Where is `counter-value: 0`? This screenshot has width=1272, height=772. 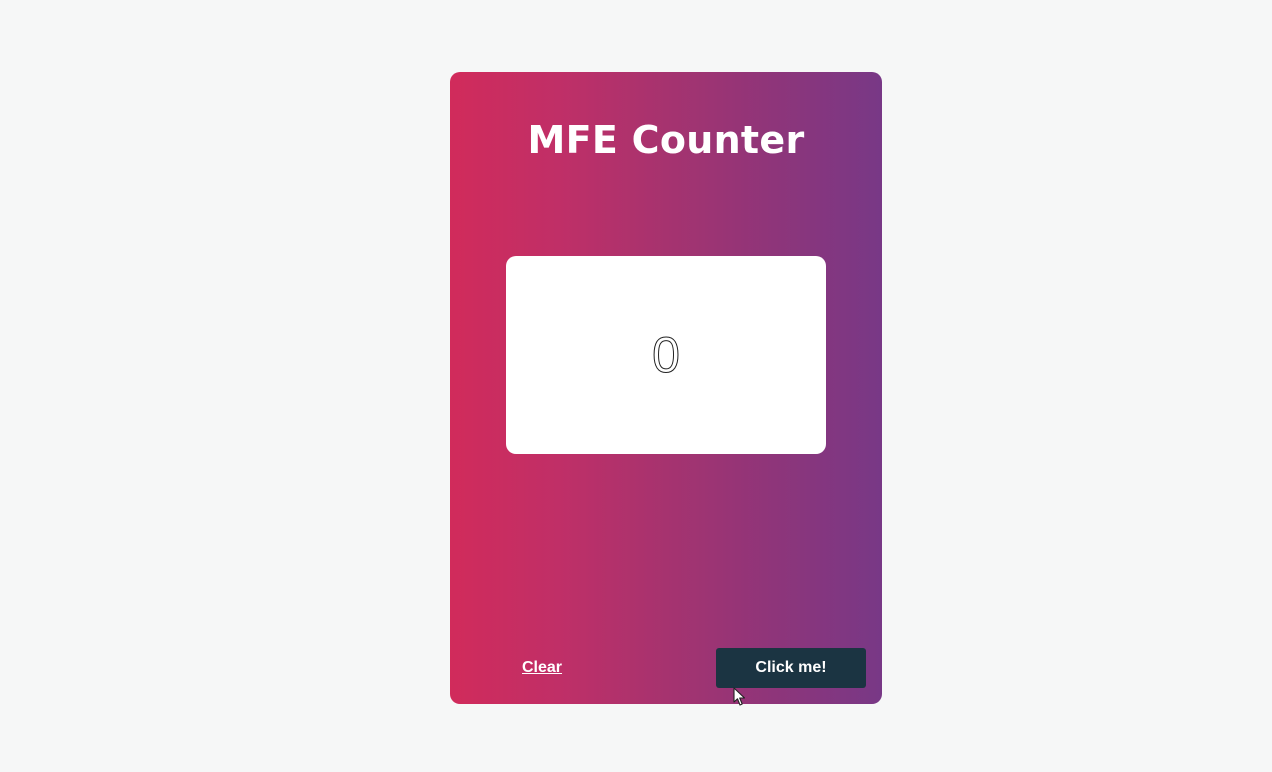 counter-value: 0 is located at coordinates (666, 355).